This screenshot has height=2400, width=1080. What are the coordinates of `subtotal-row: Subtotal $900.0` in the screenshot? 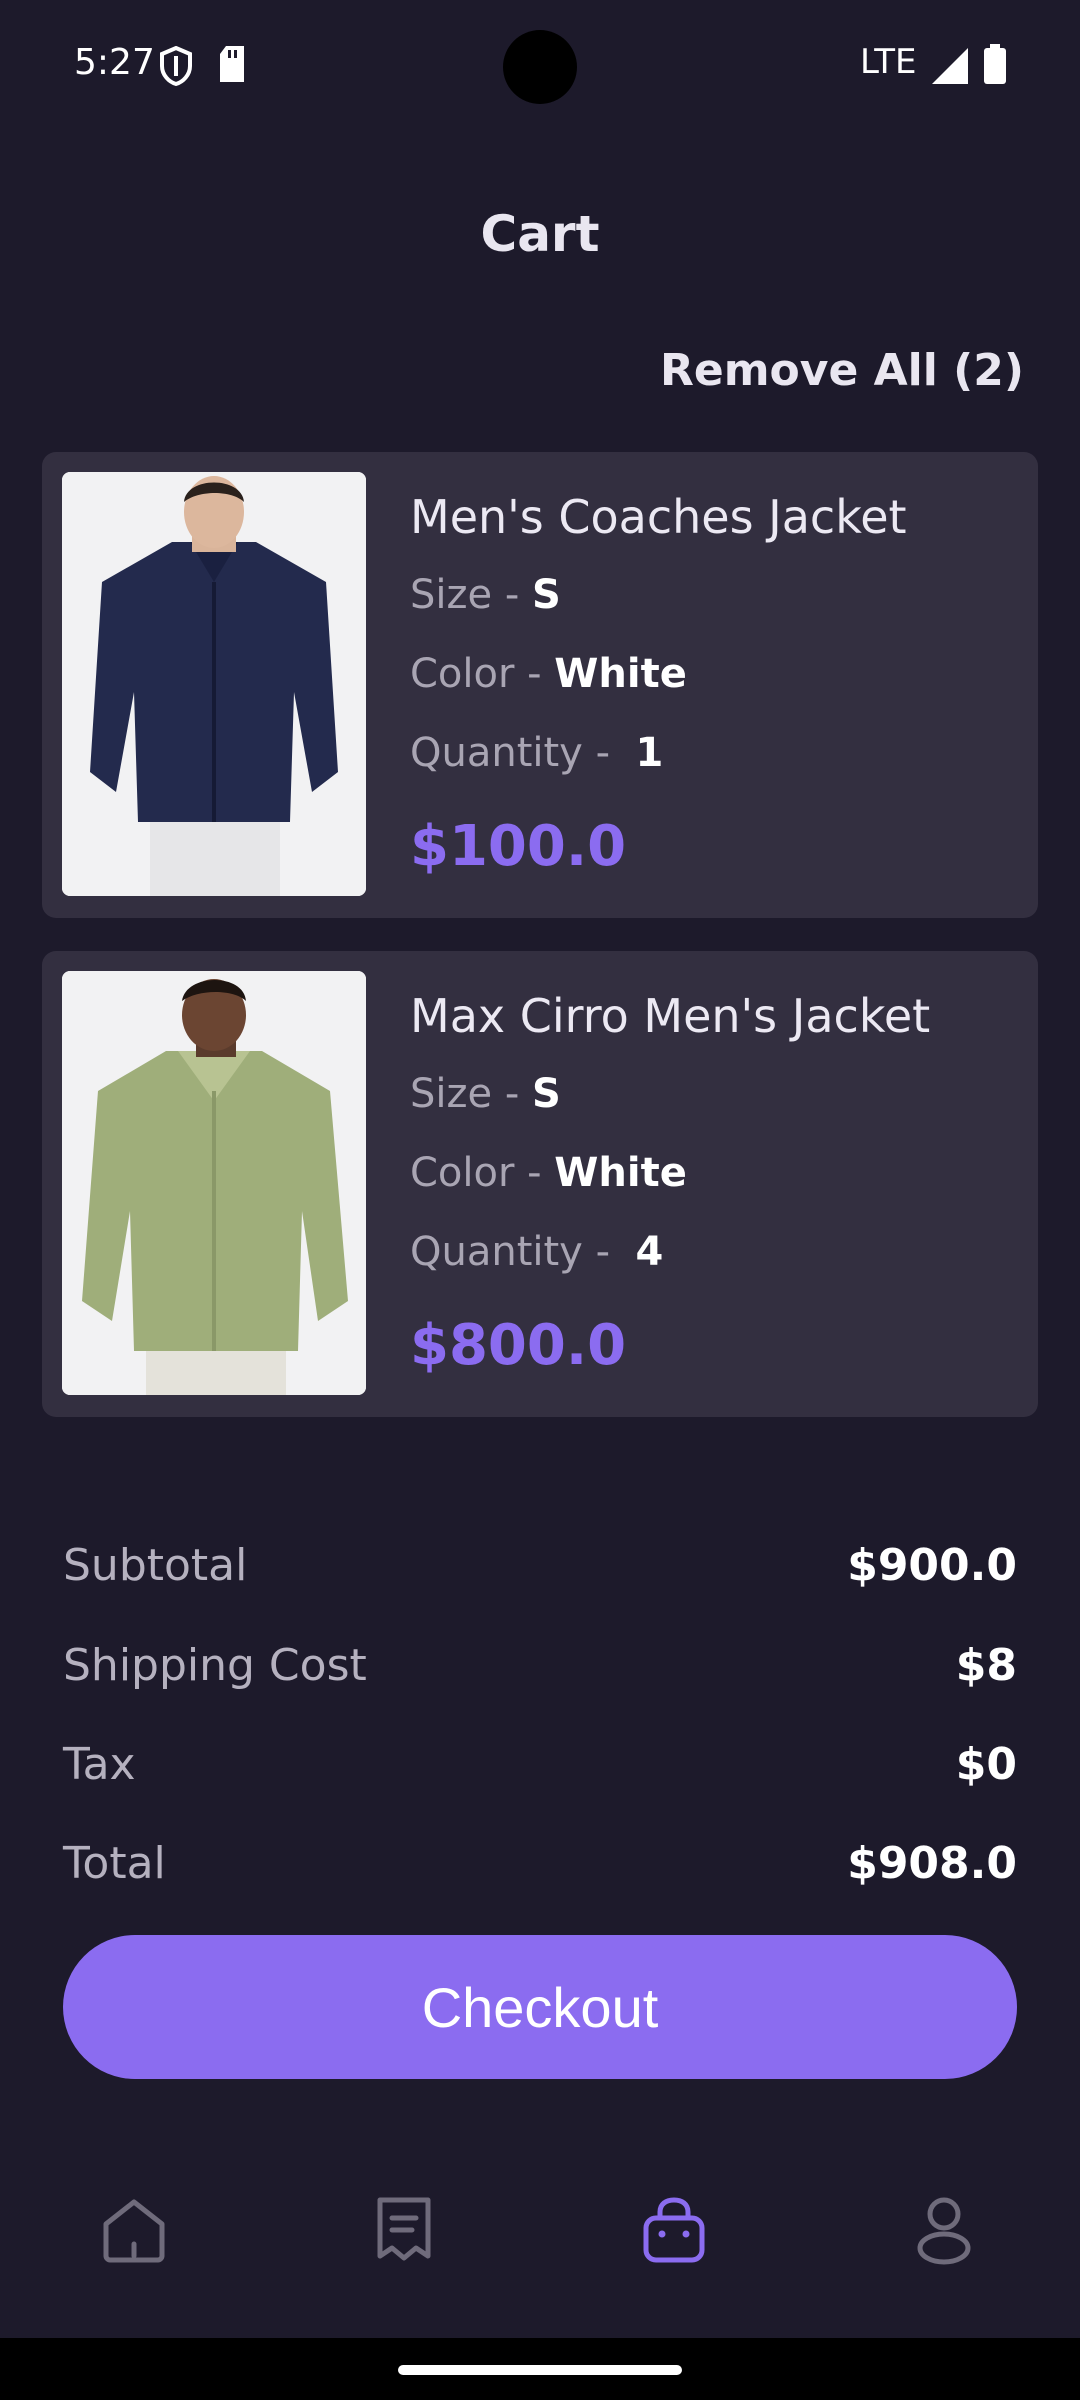 It's located at (540, 1570).